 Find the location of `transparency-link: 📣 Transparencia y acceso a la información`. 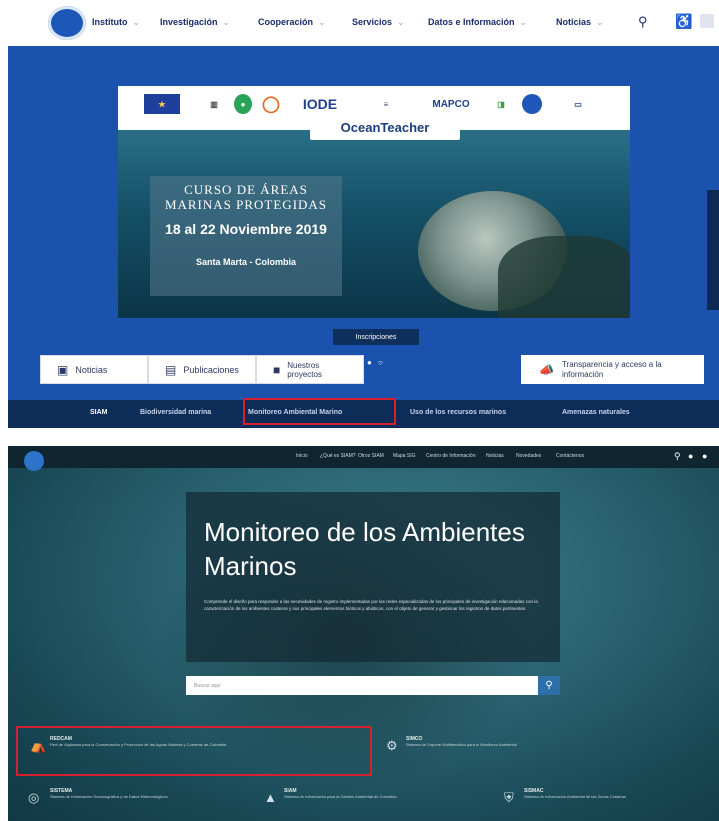

transparency-link: 📣 Transparencia y acceso a la información is located at coordinates (612, 369).